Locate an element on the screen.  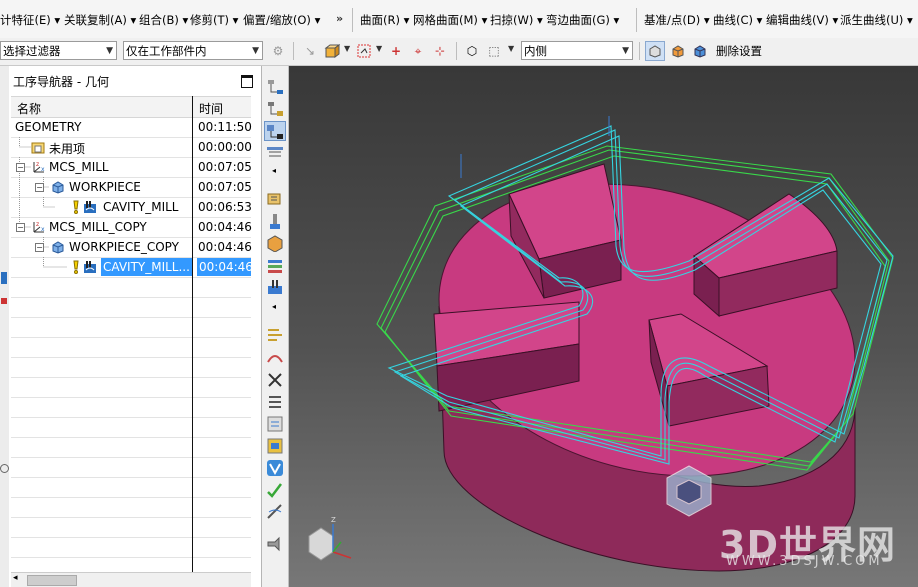
menu-surface: 曲面(R) ▾ is located at coordinates (384, 20).